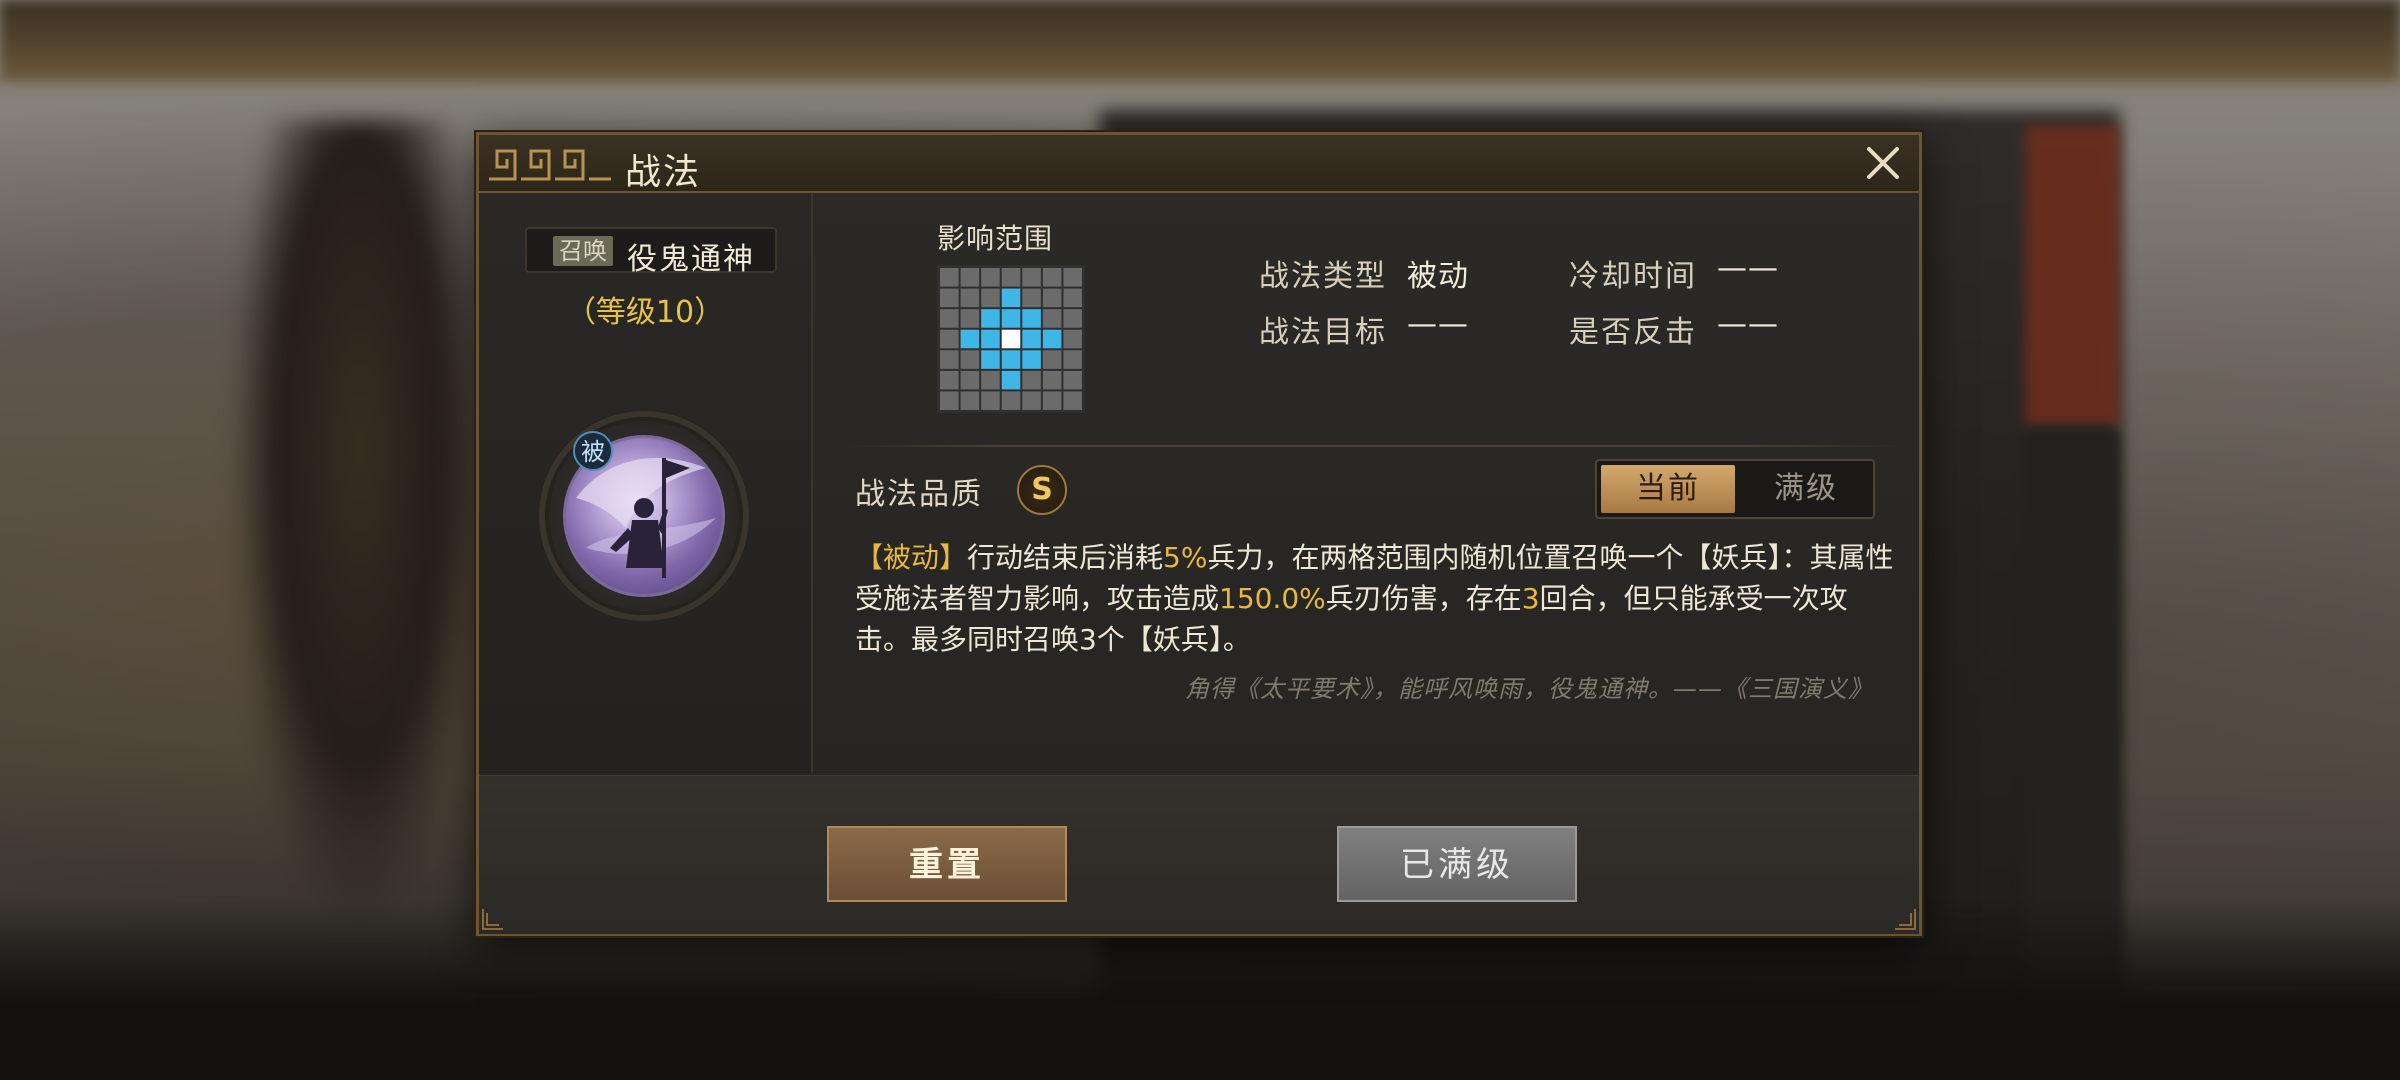  I want to click on skill-name-box: 召唤 役鬼通神, so click(651, 252).